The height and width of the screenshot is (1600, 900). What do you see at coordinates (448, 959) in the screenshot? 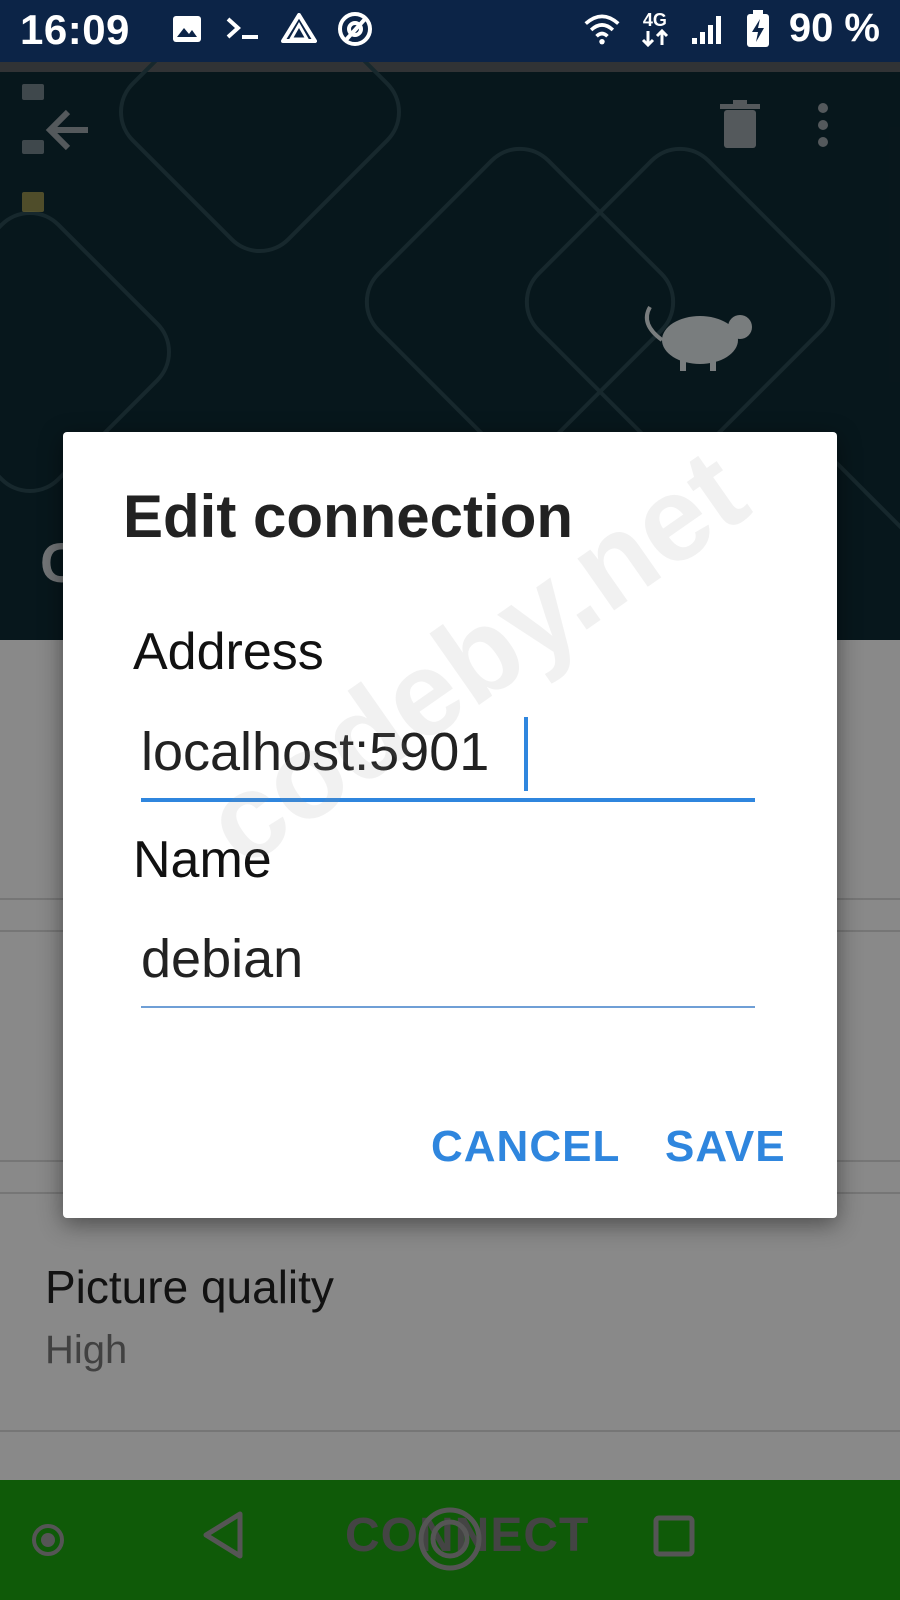
I see `name-input` at bounding box center [448, 959].